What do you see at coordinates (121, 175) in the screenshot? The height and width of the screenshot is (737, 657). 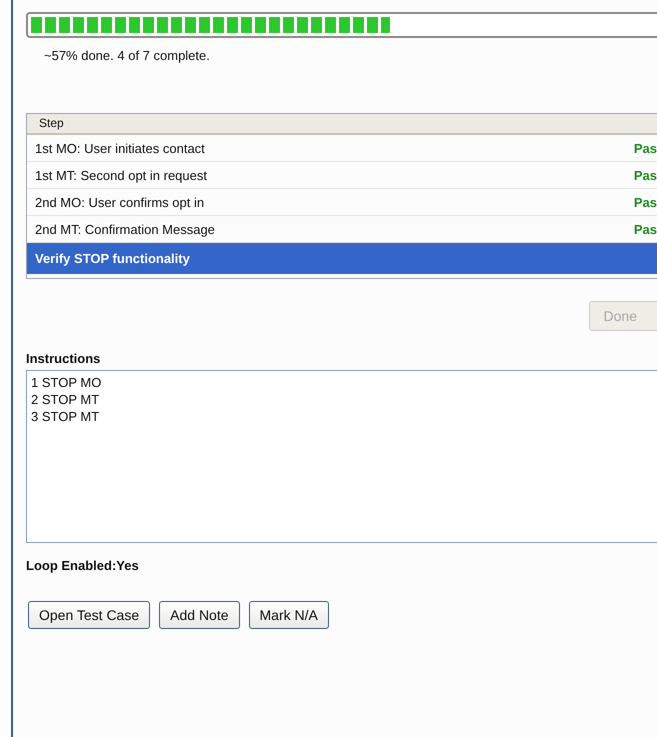 I see `step-name: 1st MT: Second opt in request` at bounding box center [121, 175].